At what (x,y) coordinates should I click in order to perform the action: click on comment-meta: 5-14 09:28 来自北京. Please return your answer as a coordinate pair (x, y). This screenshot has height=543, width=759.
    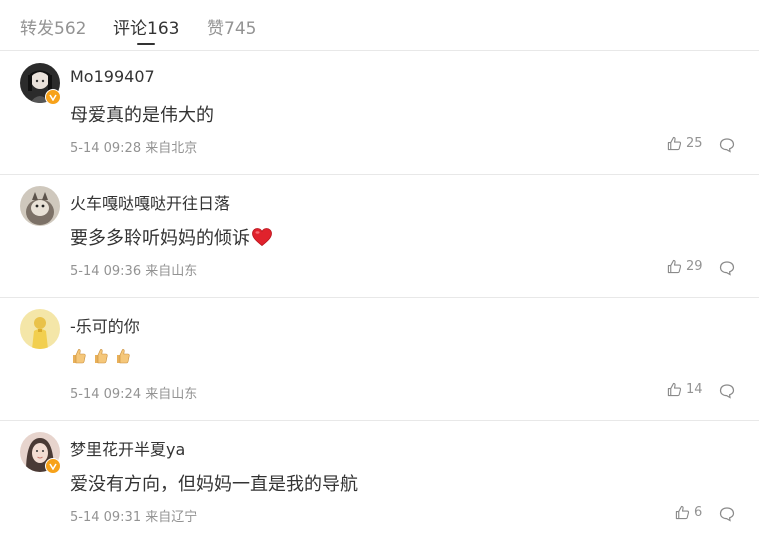
    Looking at the image, I should click on (134, 148).